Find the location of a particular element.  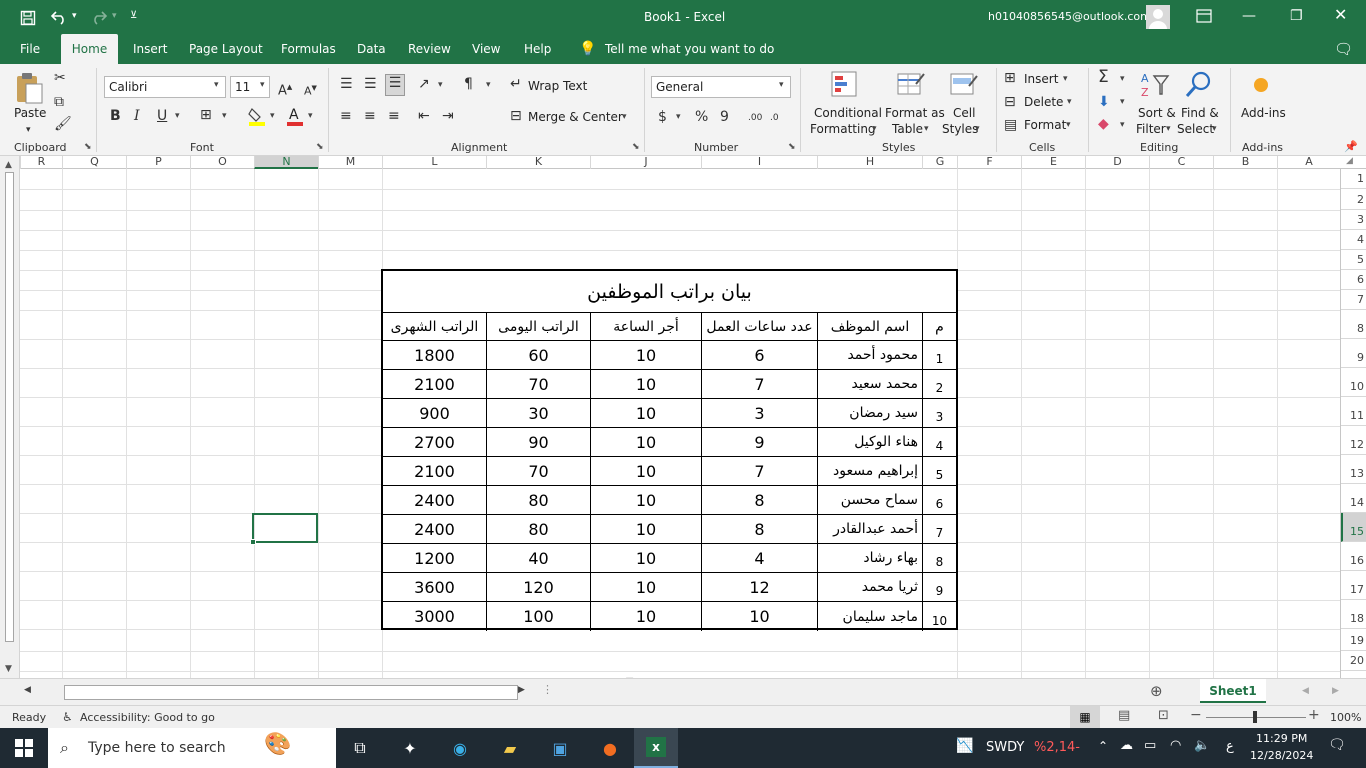

column-header: E is located at coordinates (1053, 162).